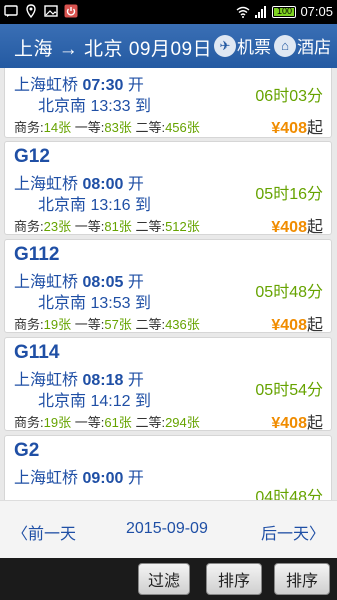 This screenshot has height=600, width=337. Describe the element at coordinates (37, 254) in the screenshot. I see `train-number: G112` at that location.